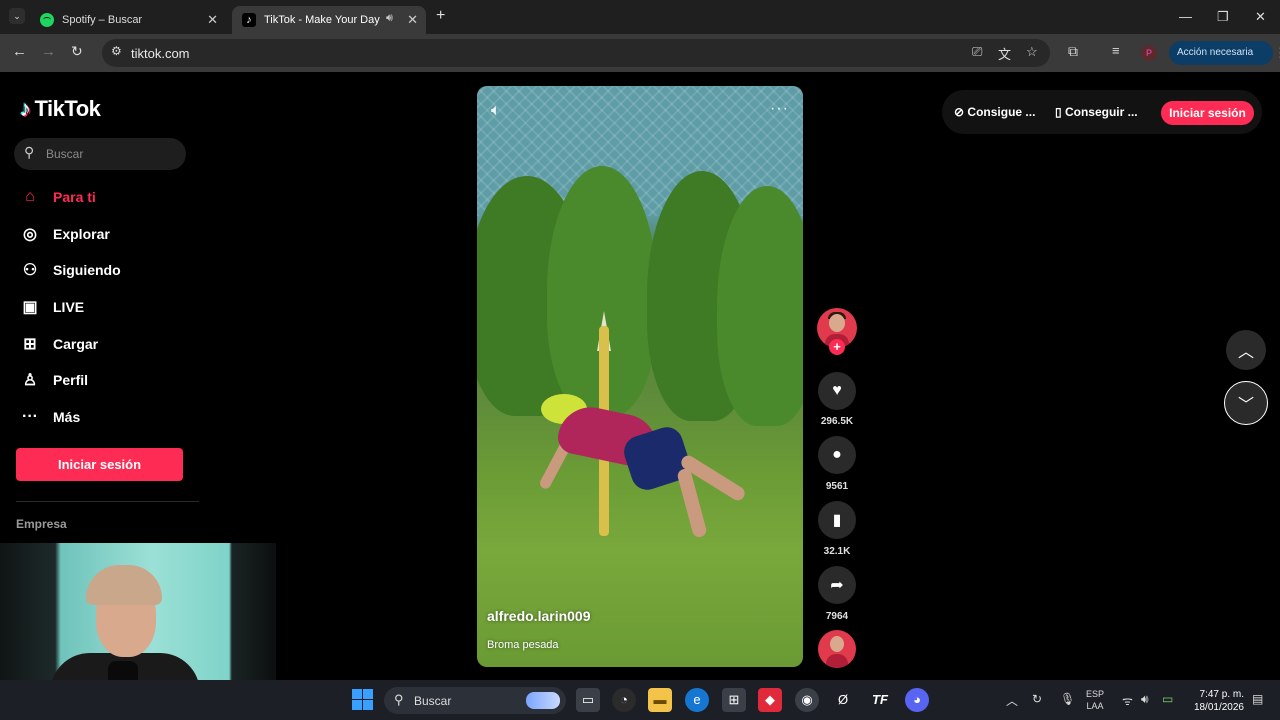 This screenshot has height=720, width=1280. Describe the element at coordinates (1224, 53) in the screenshot. I see `action-required-button: Acción necesaria ⋮` at that location.